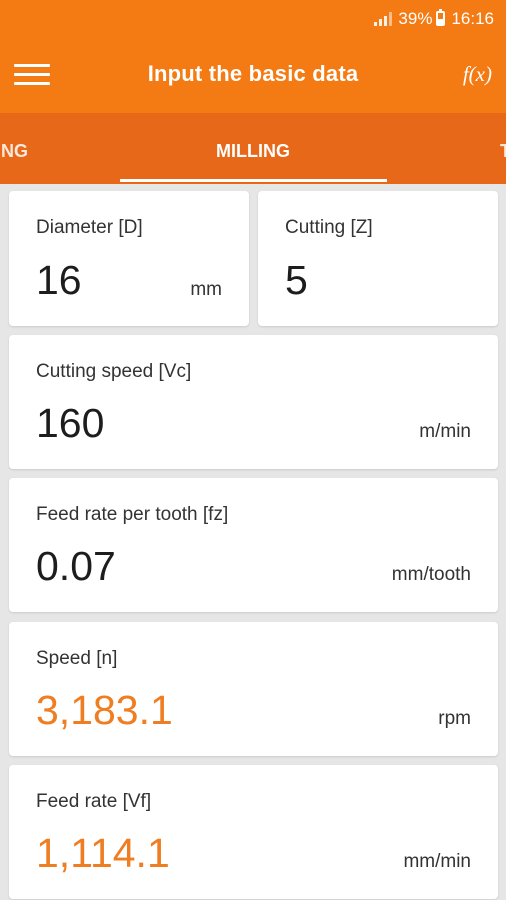 The image size is (506, 900). Describe the element at coordinates (89, 227) in the screenshot. I see `diameter-label: Diameter [D]` at that location.